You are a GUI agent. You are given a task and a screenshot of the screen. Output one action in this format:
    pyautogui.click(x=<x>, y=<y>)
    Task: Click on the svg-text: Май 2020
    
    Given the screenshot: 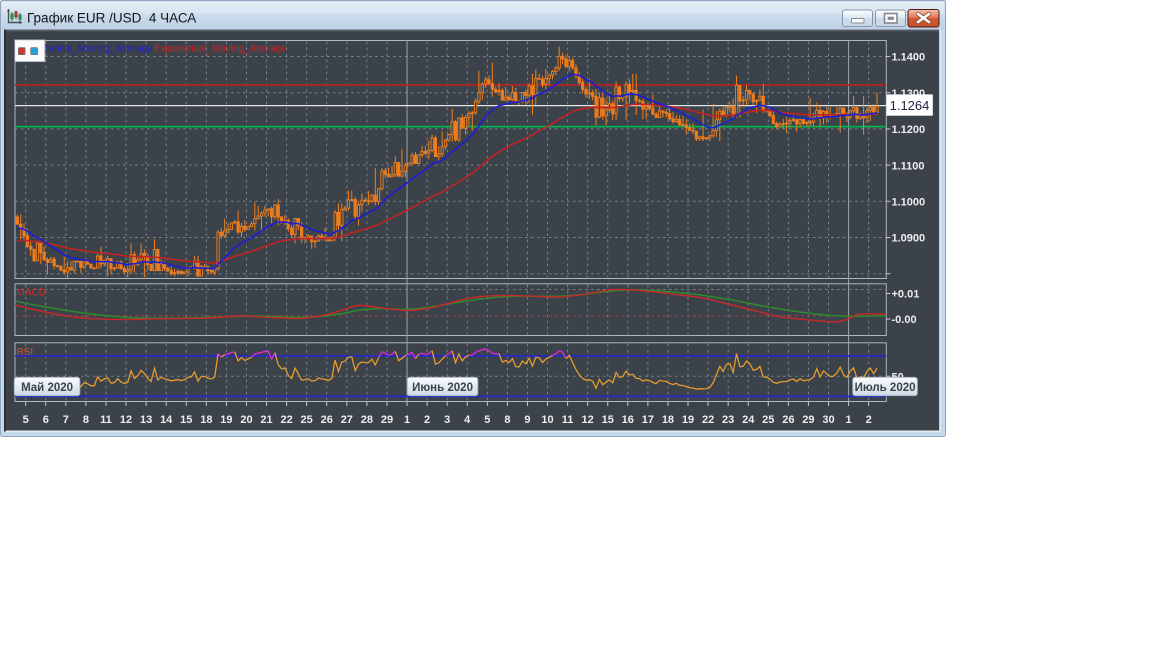 What is the action you would take?
    pyautogui.click(x=47, y=388)
    